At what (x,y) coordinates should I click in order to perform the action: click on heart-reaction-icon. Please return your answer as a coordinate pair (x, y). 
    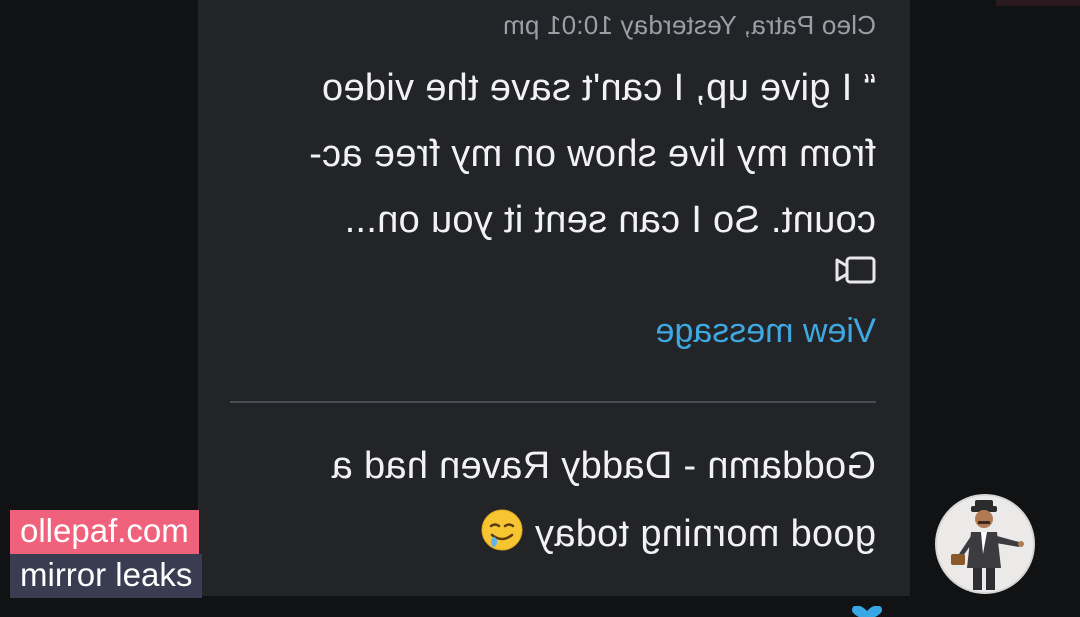
    Looking at the image, I should click on (867, 611).